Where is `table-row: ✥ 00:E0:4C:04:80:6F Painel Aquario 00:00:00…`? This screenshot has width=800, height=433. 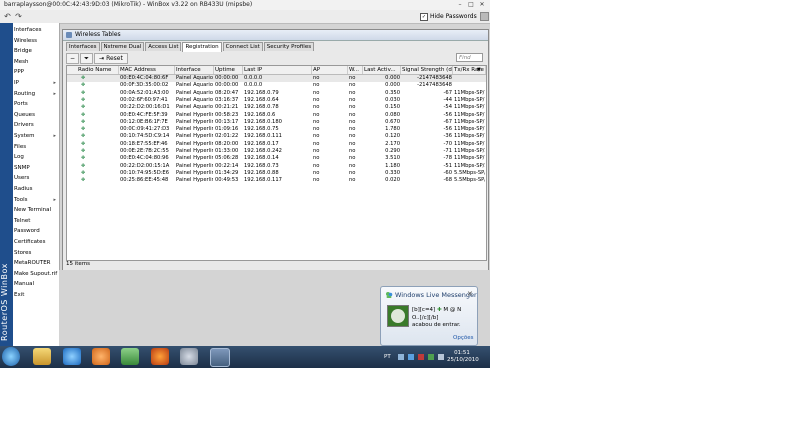 table-row: ✥ 00:E0:4C:04:80:6F Painel Aquario 00:00:00… is located at coordinates (276, 78).